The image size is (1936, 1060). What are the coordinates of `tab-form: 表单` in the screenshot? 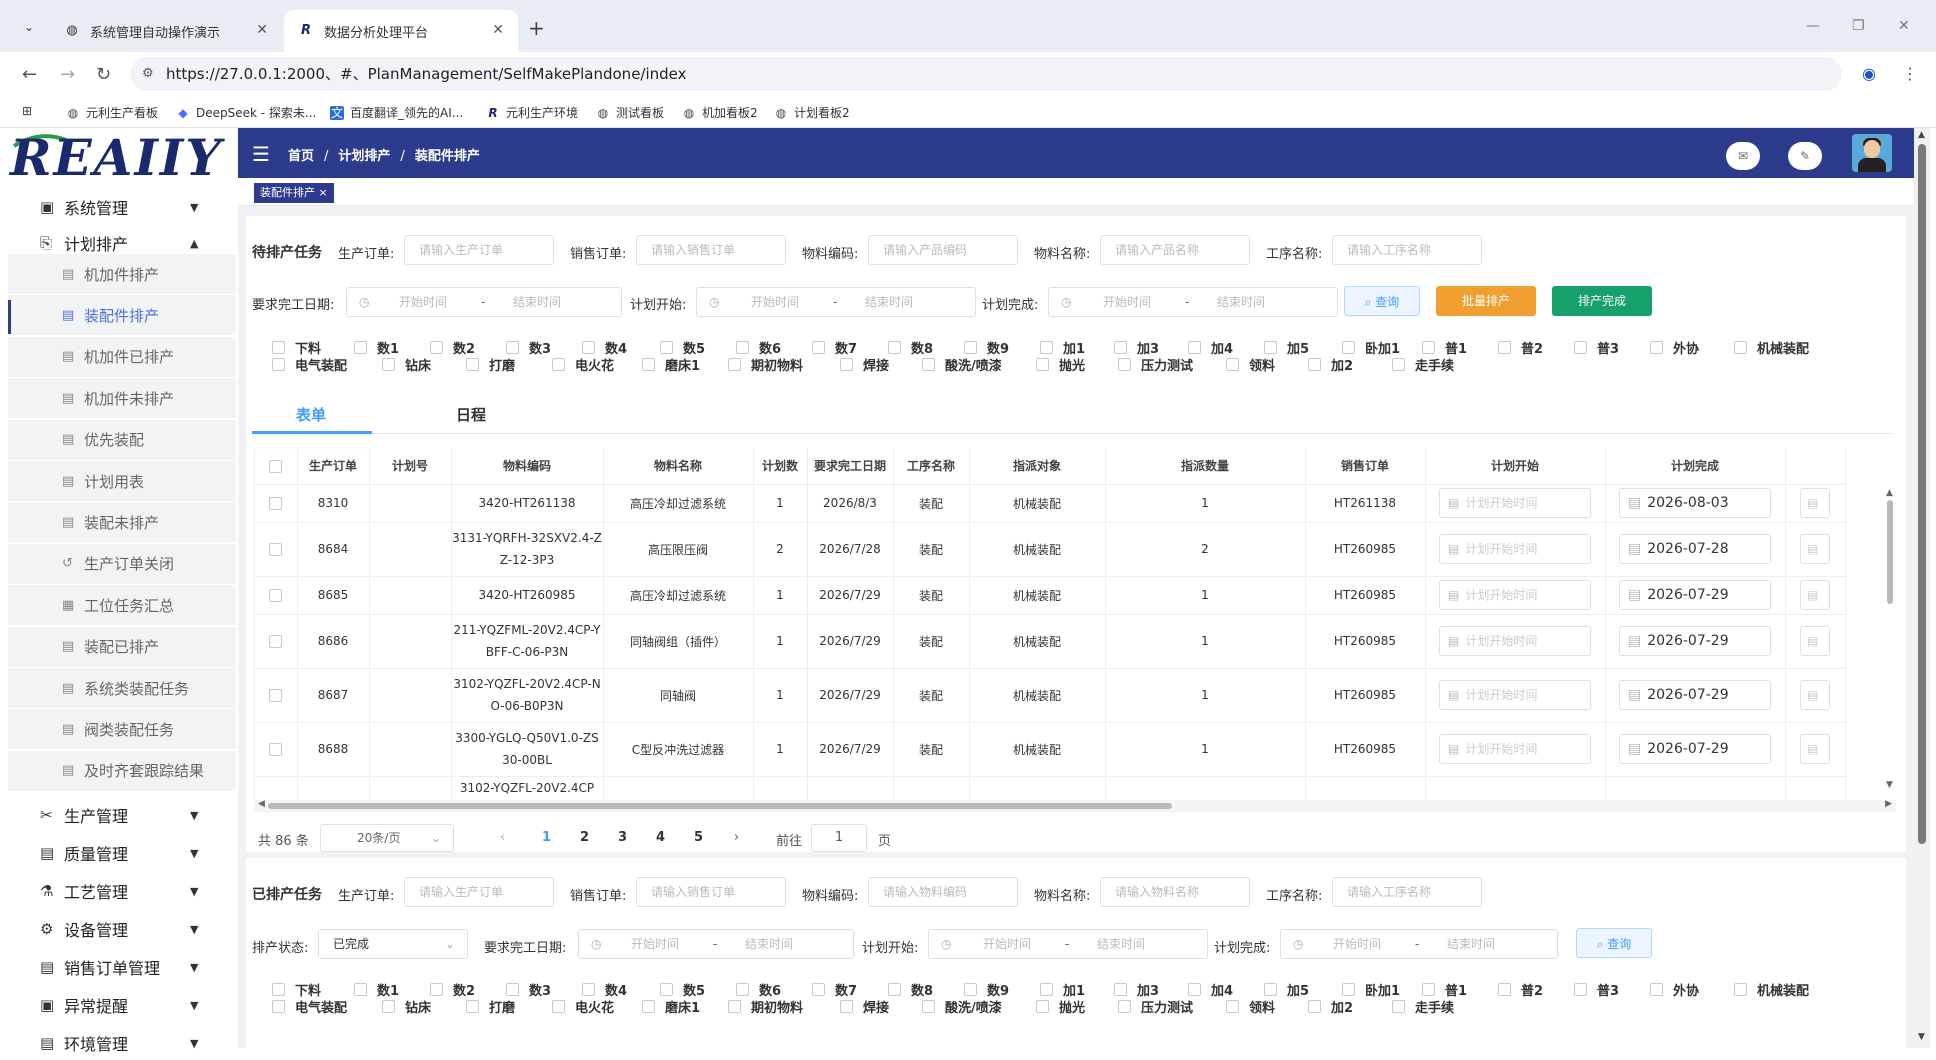 It's located at (311, 414).